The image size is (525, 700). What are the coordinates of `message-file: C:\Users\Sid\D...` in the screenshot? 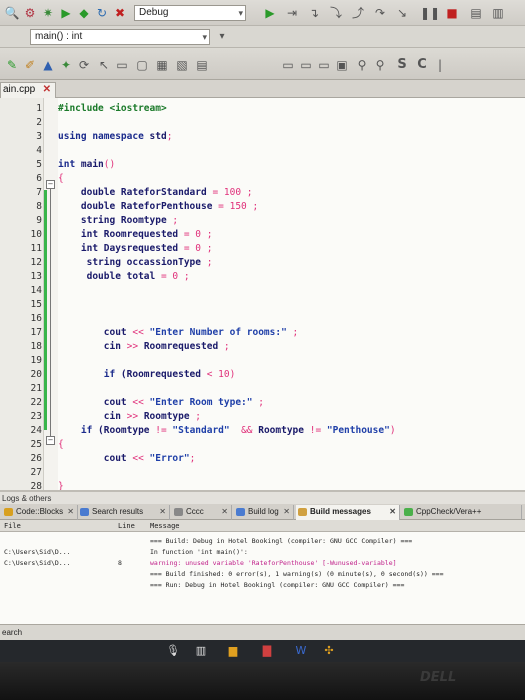 It's located at (37, 563).